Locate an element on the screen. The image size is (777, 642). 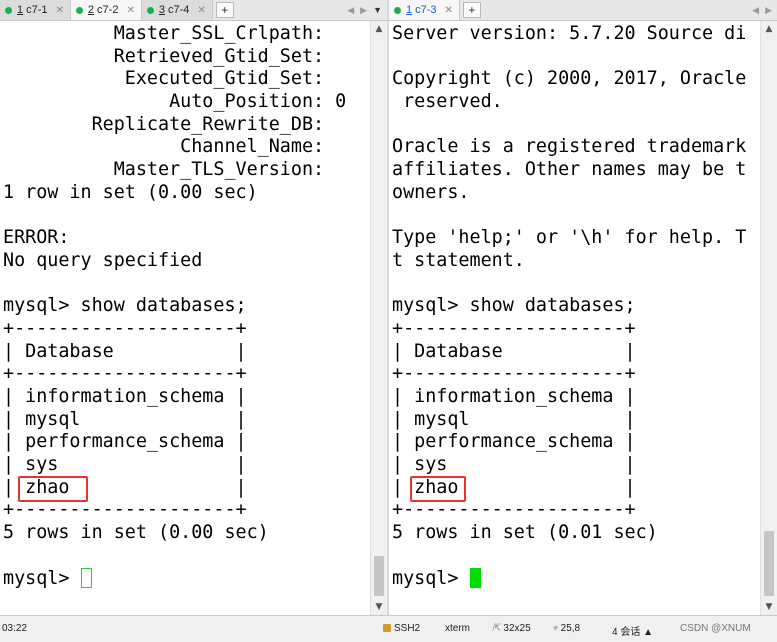
tab-navigation: ◀ ▶ ▼ is located at coordinates (367, 10).